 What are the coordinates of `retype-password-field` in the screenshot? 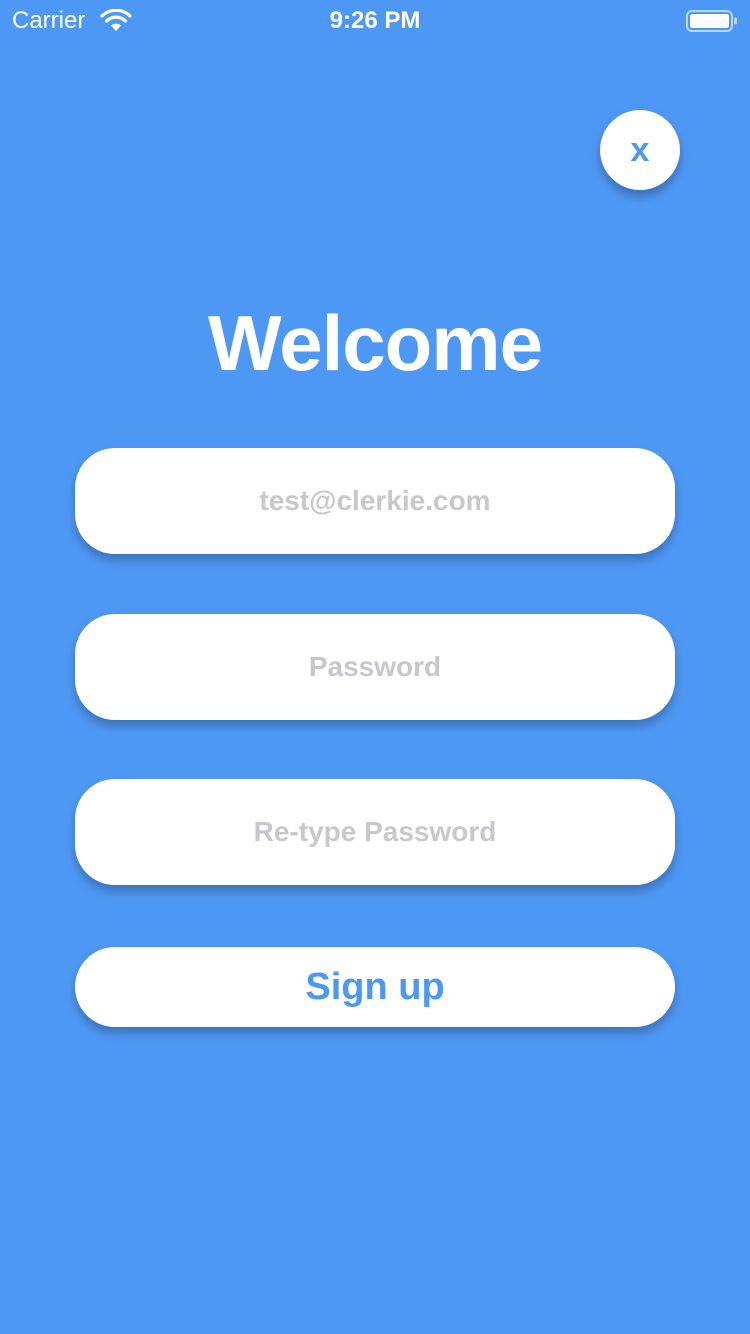 It's located at (375, 832).